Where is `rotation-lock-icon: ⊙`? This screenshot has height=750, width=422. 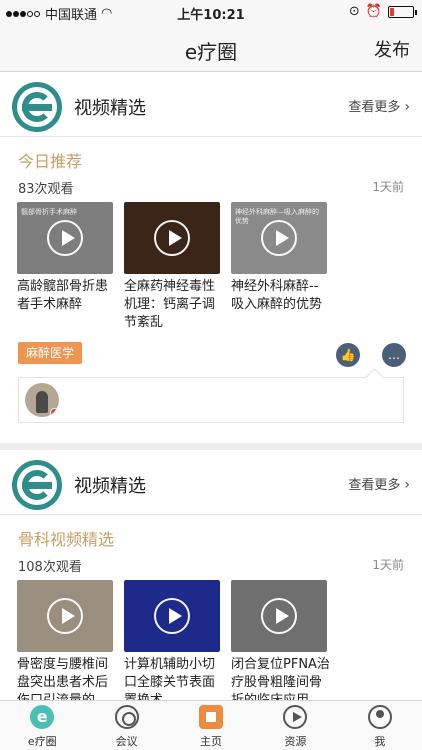 rotation-lock-icon: ⊙ is located at coordinates (354, 11).